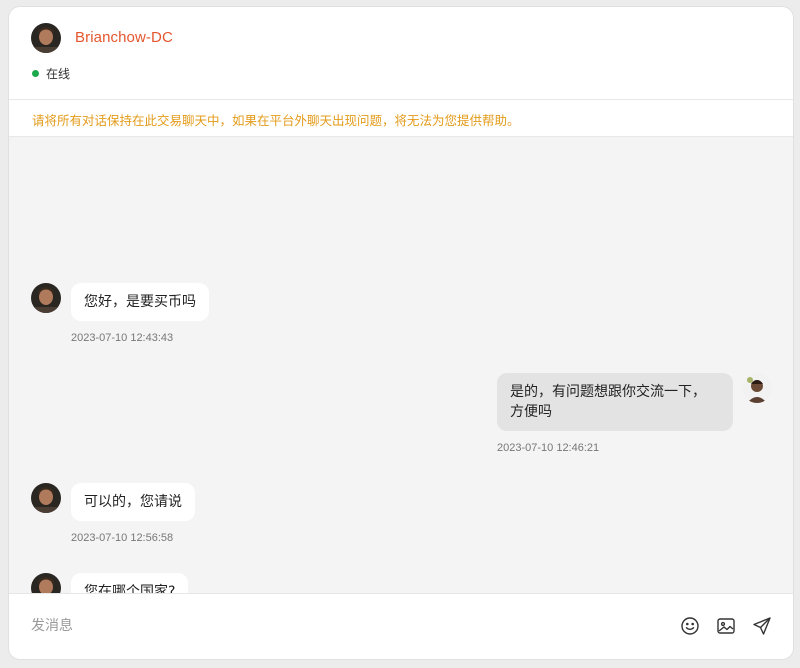 The width and height of the screenshot is (800, 668). What do you see at coordinates (726, 626) in the screenshot?
I see `image-icon` at bounding box center [726, 626].